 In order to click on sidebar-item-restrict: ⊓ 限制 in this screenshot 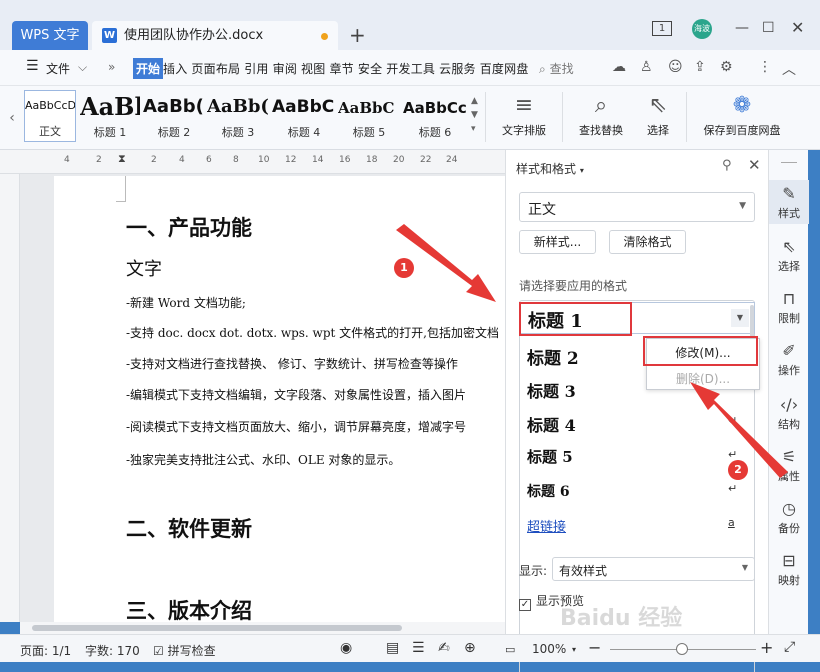, I will do `click(789, 308)`.